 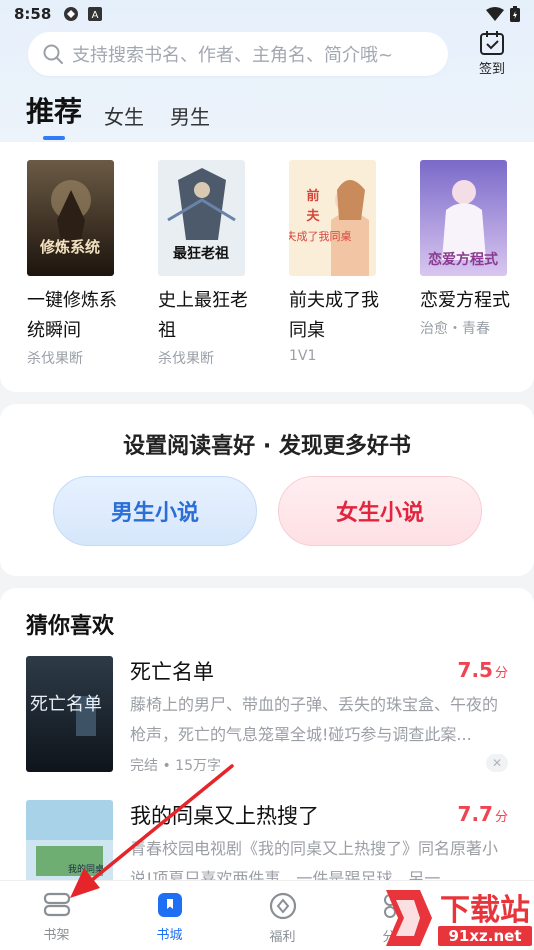 What do you see at coordinates (482, 670) in the screenshot?
I see `book-score: 7.5 分` at bounding box center [482, 670].